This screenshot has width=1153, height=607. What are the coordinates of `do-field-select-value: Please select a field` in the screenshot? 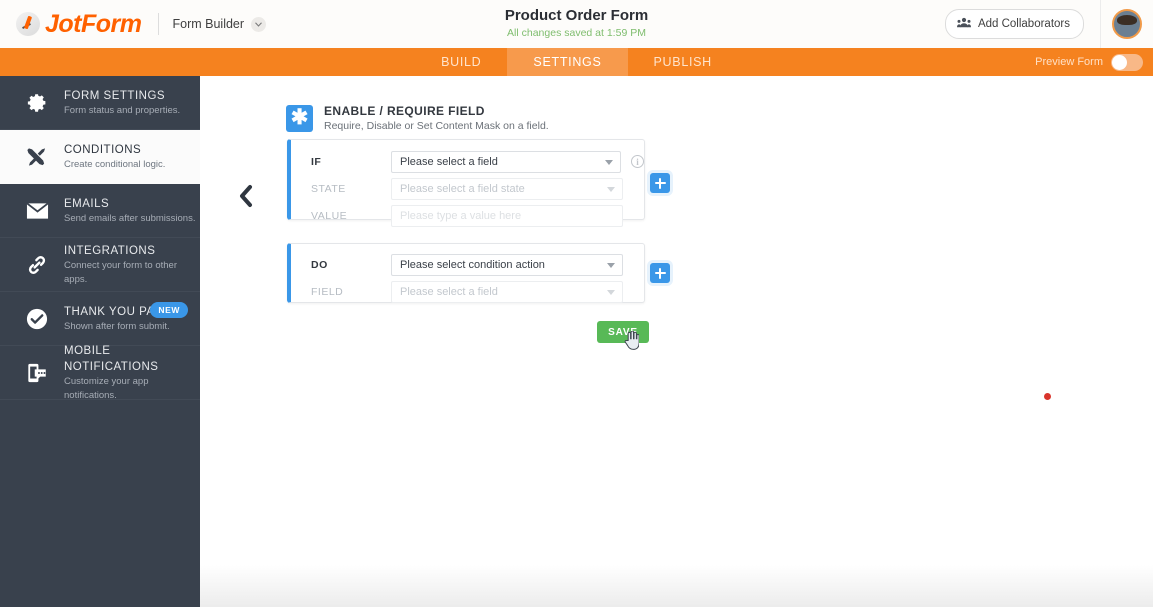 It's located at (449, 291).